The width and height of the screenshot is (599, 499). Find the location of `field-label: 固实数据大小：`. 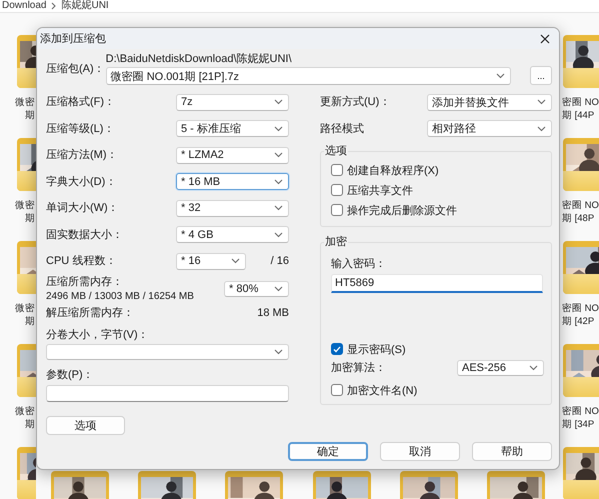

field-label: 固实数据大小： is located at coordinates (85, 234).